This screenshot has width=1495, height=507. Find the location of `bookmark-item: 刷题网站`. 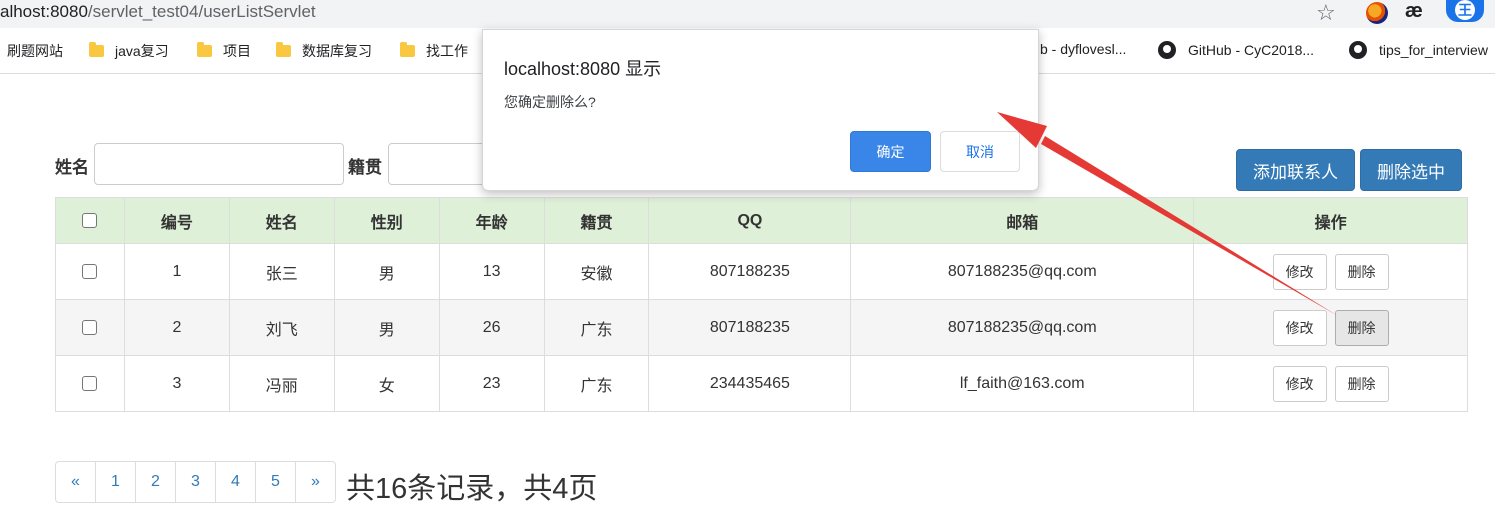

bookmark-item: 刷题网站 is located at coordinates (35, 51).